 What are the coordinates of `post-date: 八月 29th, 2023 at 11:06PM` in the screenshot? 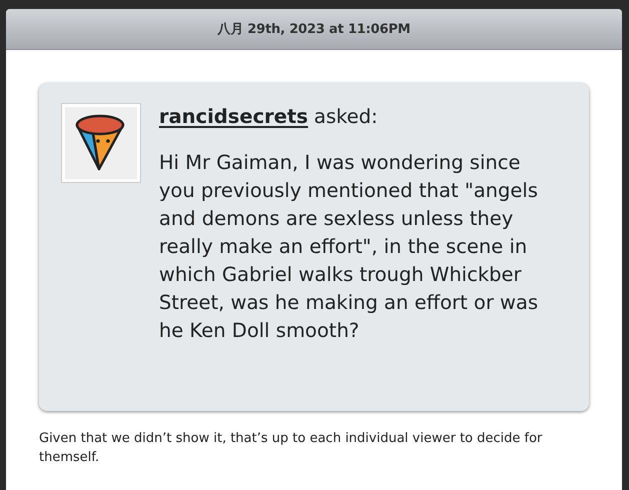 It's located at (314, 29).